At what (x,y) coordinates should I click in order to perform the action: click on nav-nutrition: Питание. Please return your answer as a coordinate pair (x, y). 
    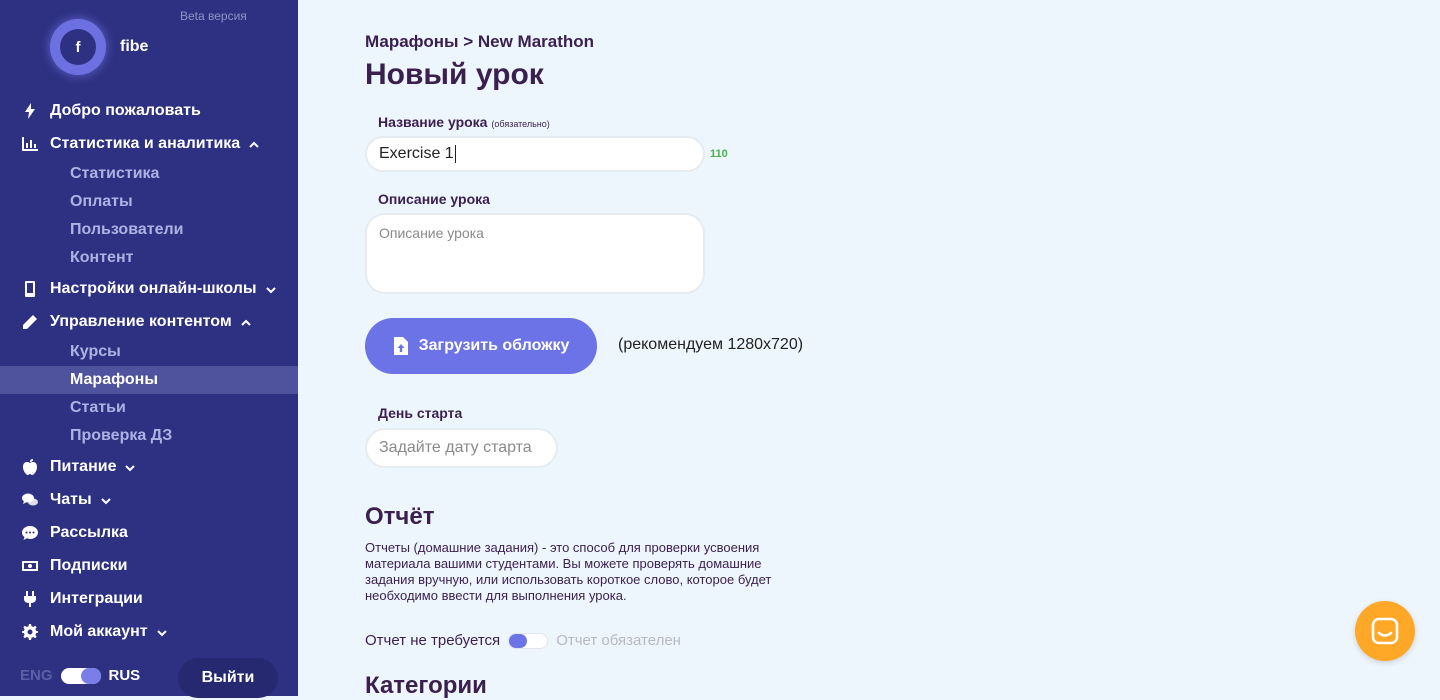
    Looking at the image, I should click on (78, 467).